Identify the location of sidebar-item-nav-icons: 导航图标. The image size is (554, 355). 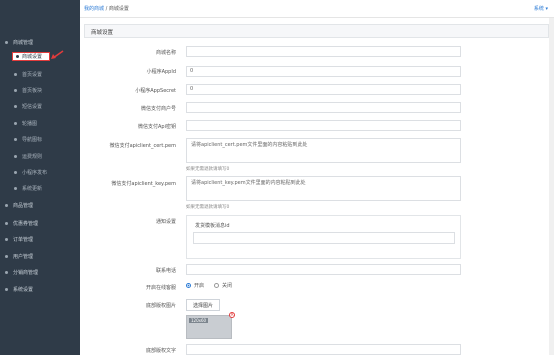
(40, 139).